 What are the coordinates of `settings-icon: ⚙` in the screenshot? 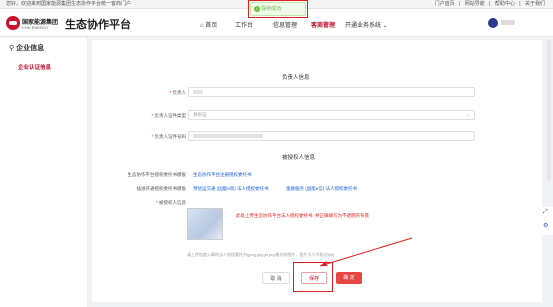 It's located at (545, 225).